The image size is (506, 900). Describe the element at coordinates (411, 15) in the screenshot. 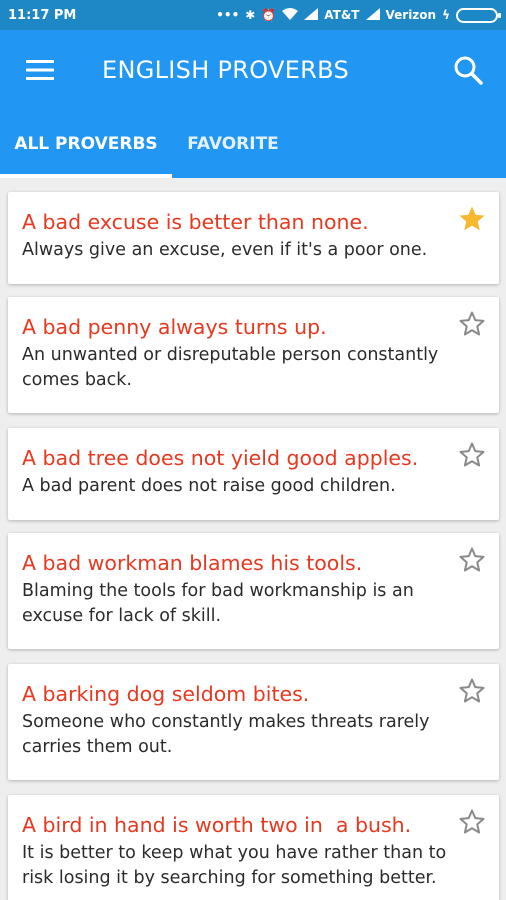

I see `carrier-2-label: Verizon` at that location.